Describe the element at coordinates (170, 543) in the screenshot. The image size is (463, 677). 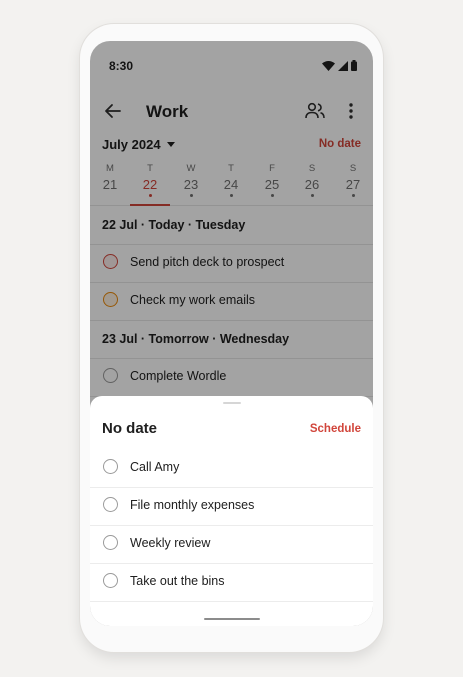
I see `task-label: Weekly review` at that location.